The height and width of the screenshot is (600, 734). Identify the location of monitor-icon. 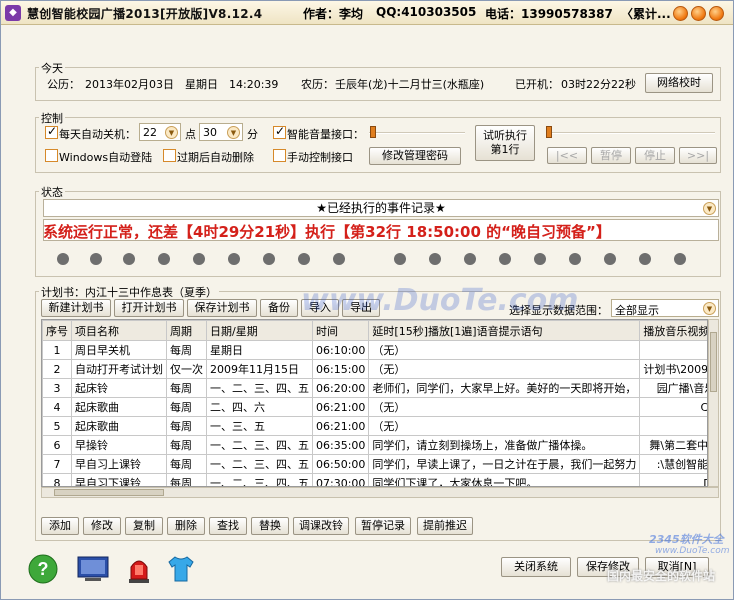
(93, 569).